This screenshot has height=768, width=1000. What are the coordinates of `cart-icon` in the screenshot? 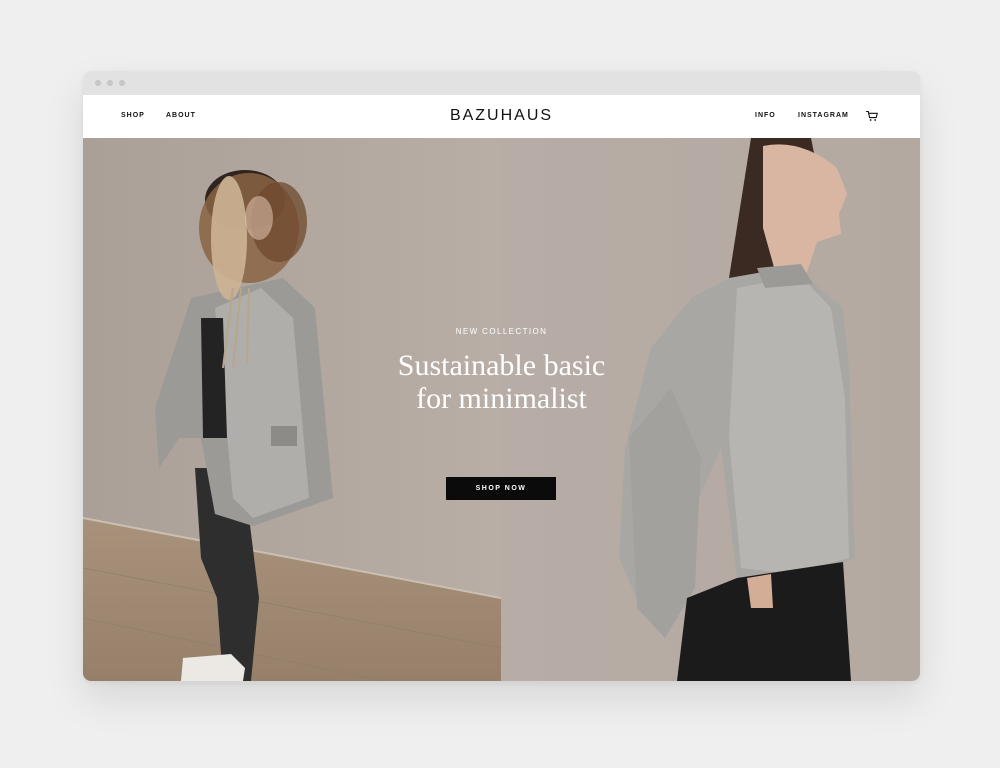 It's located at (872, 116).